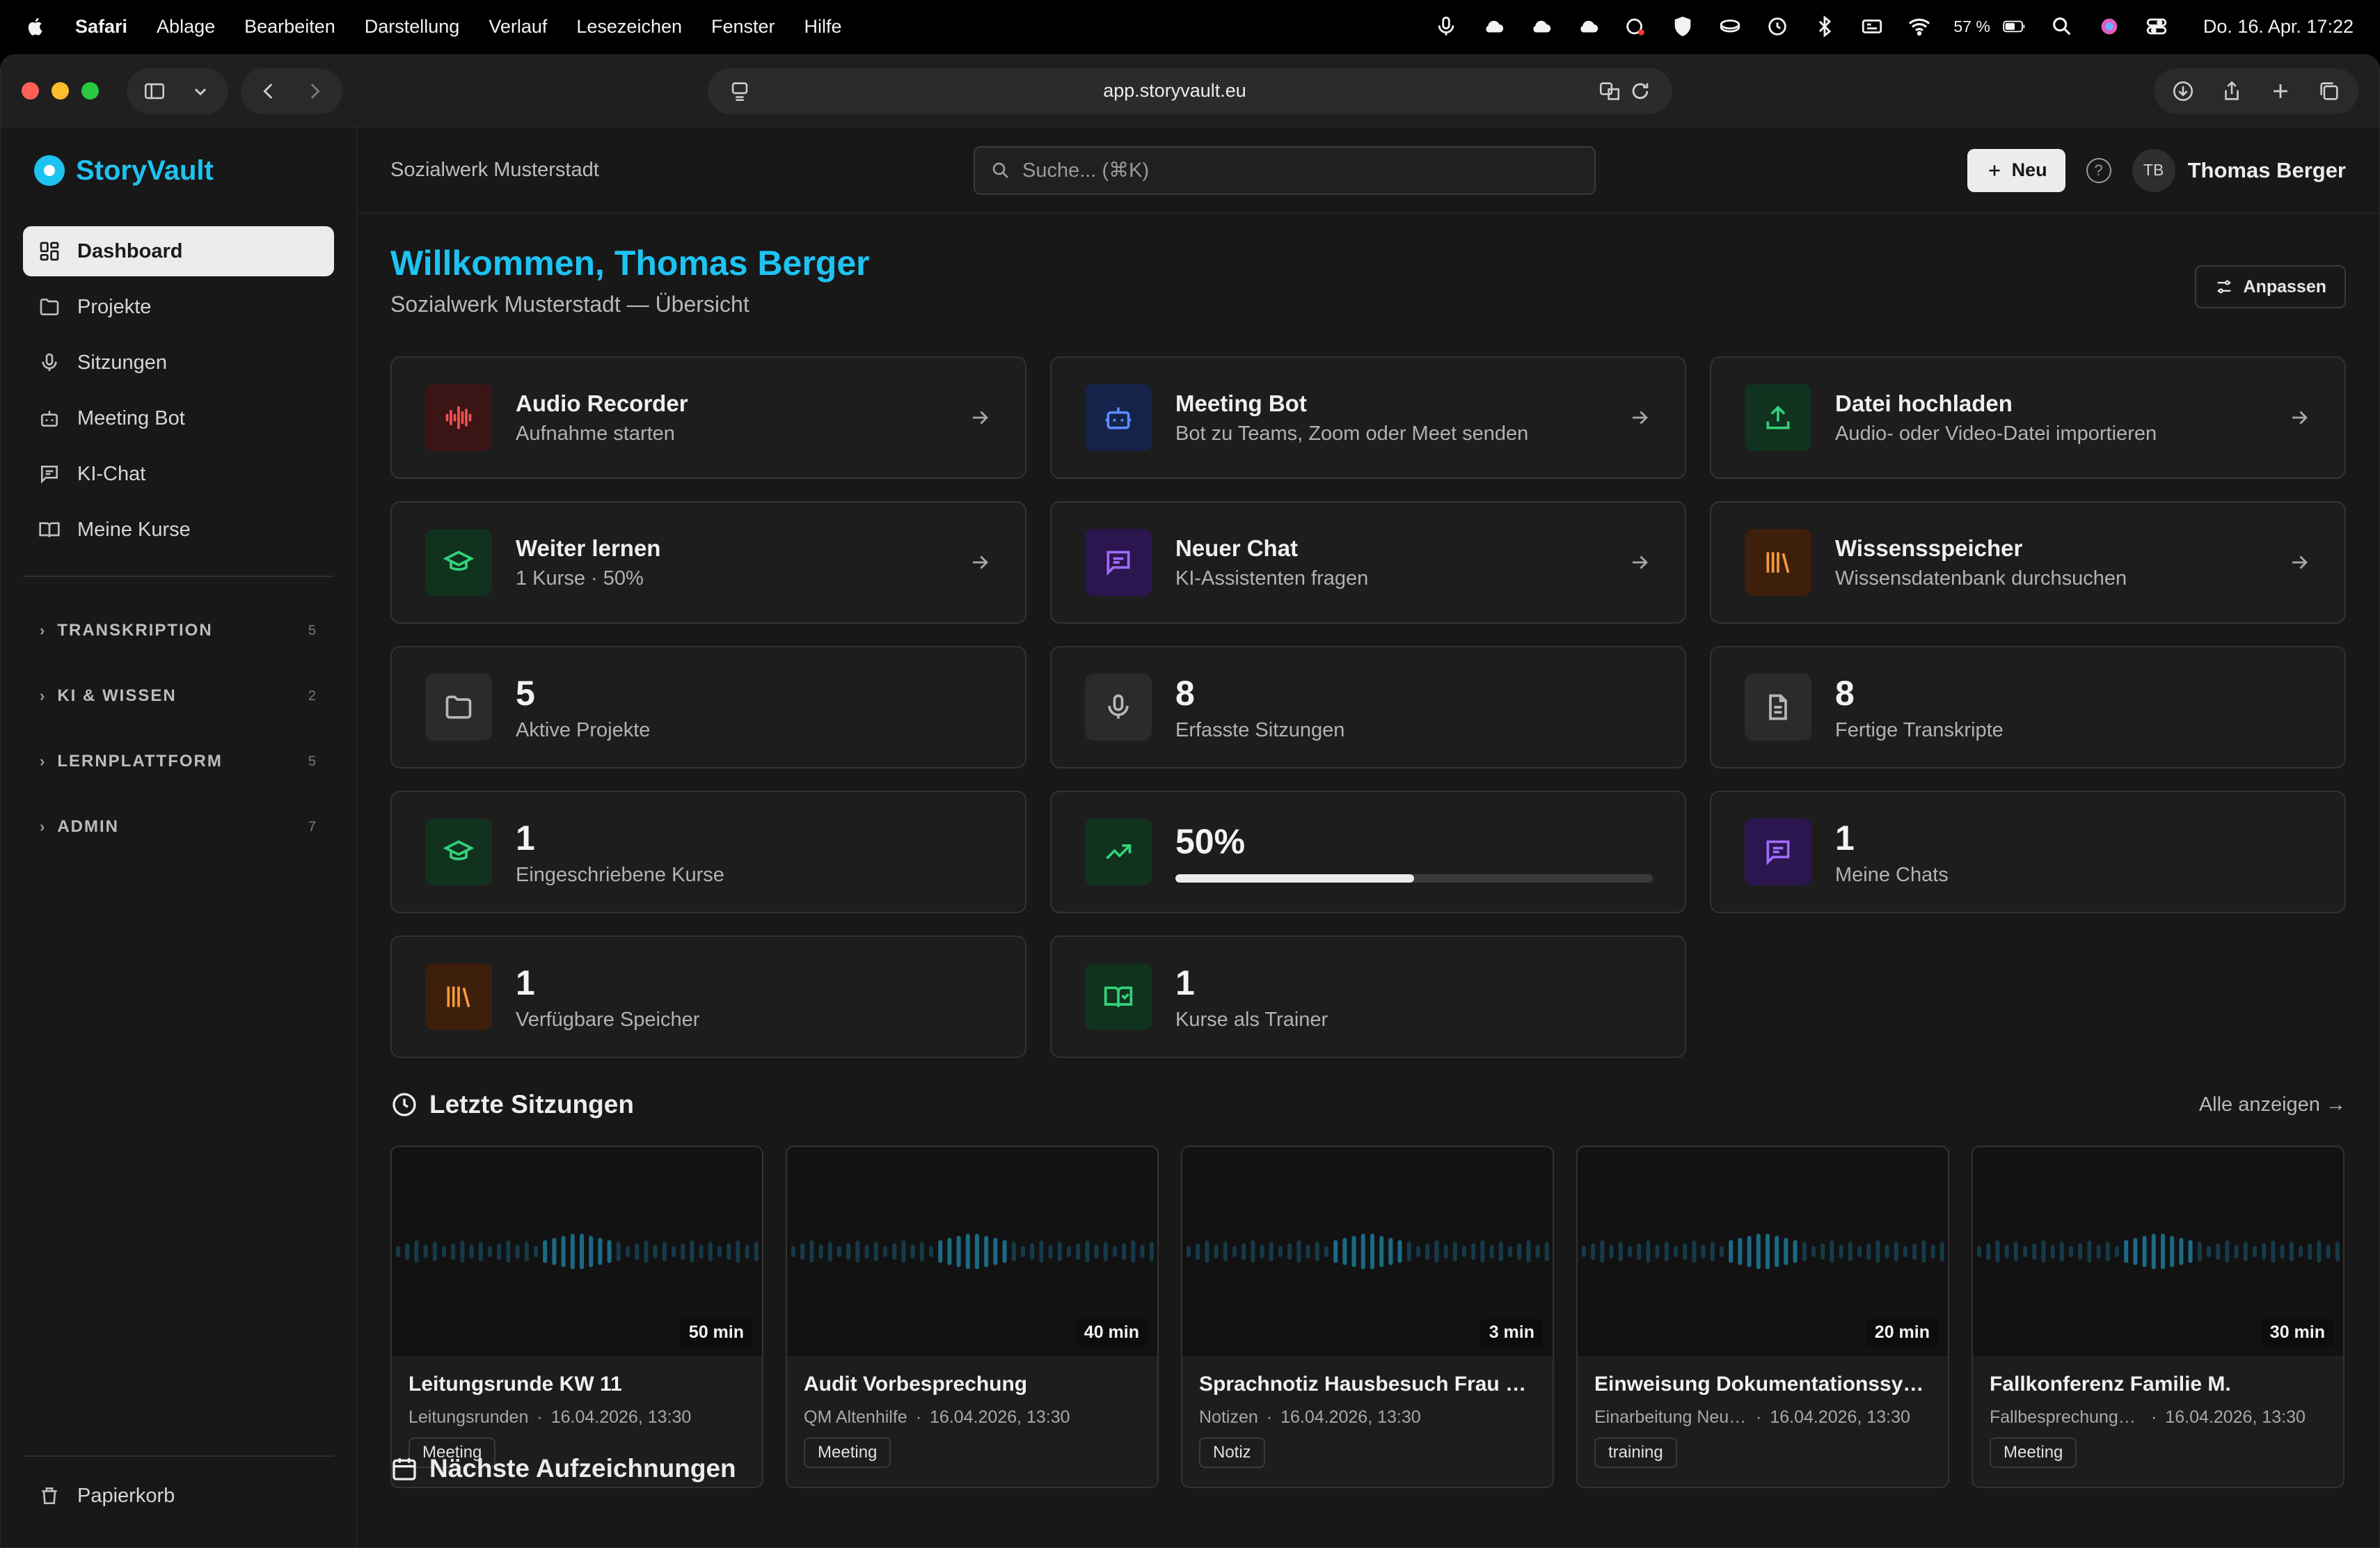 This screenshot has width=2380, height=1548. I want to click on cup-icon, so click(1730, 26).